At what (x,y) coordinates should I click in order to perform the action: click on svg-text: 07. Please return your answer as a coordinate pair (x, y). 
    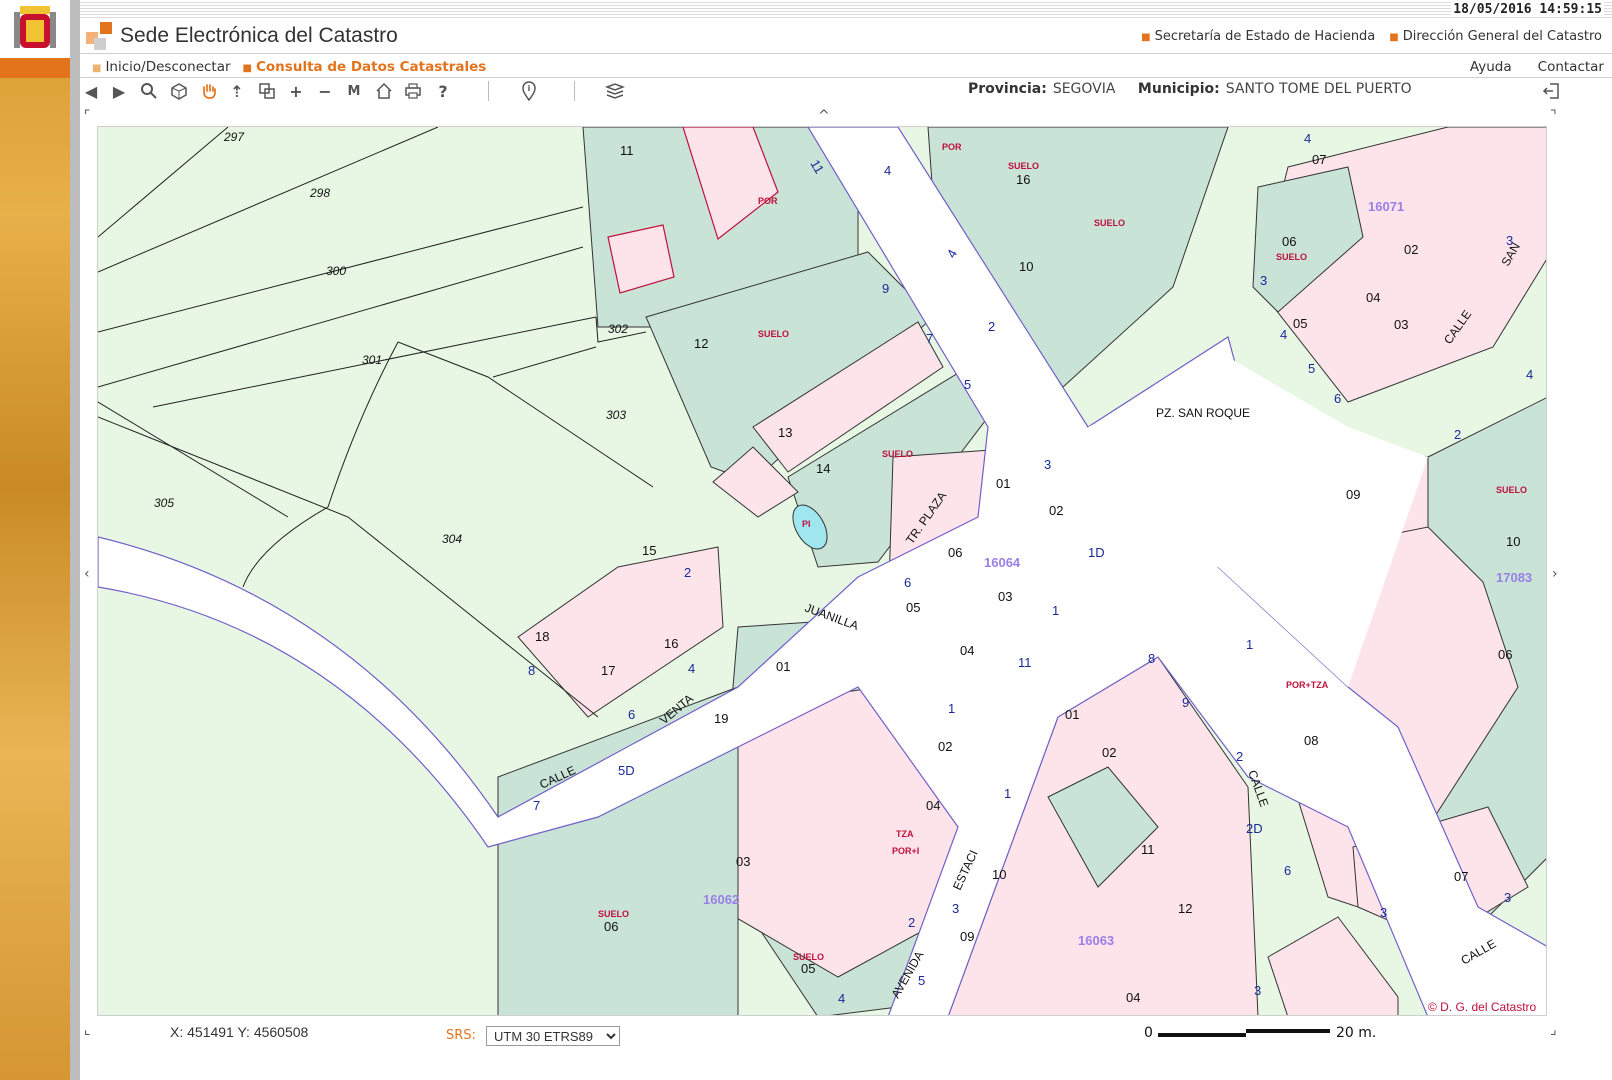
    Looking at the image, I should click on (1461, 876).